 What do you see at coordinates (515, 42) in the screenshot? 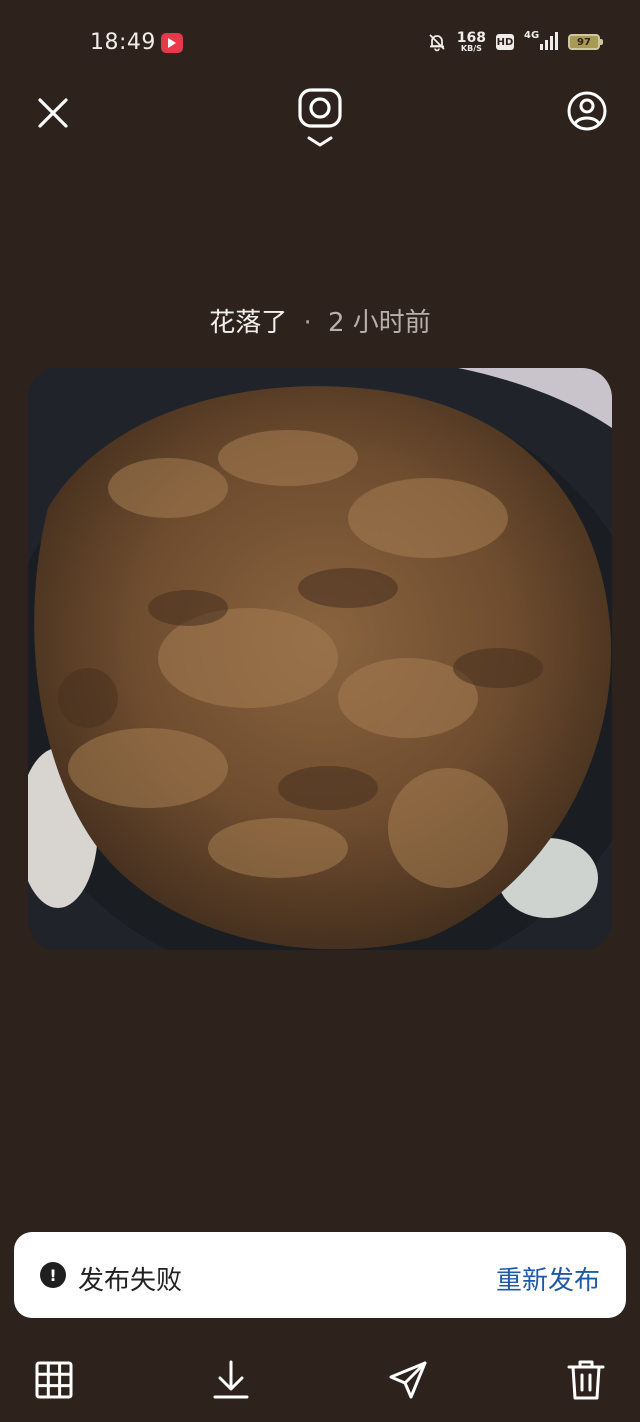
I see `status-icons: 168 KB/S HD 4G 97` at bounding box center [515, 42].